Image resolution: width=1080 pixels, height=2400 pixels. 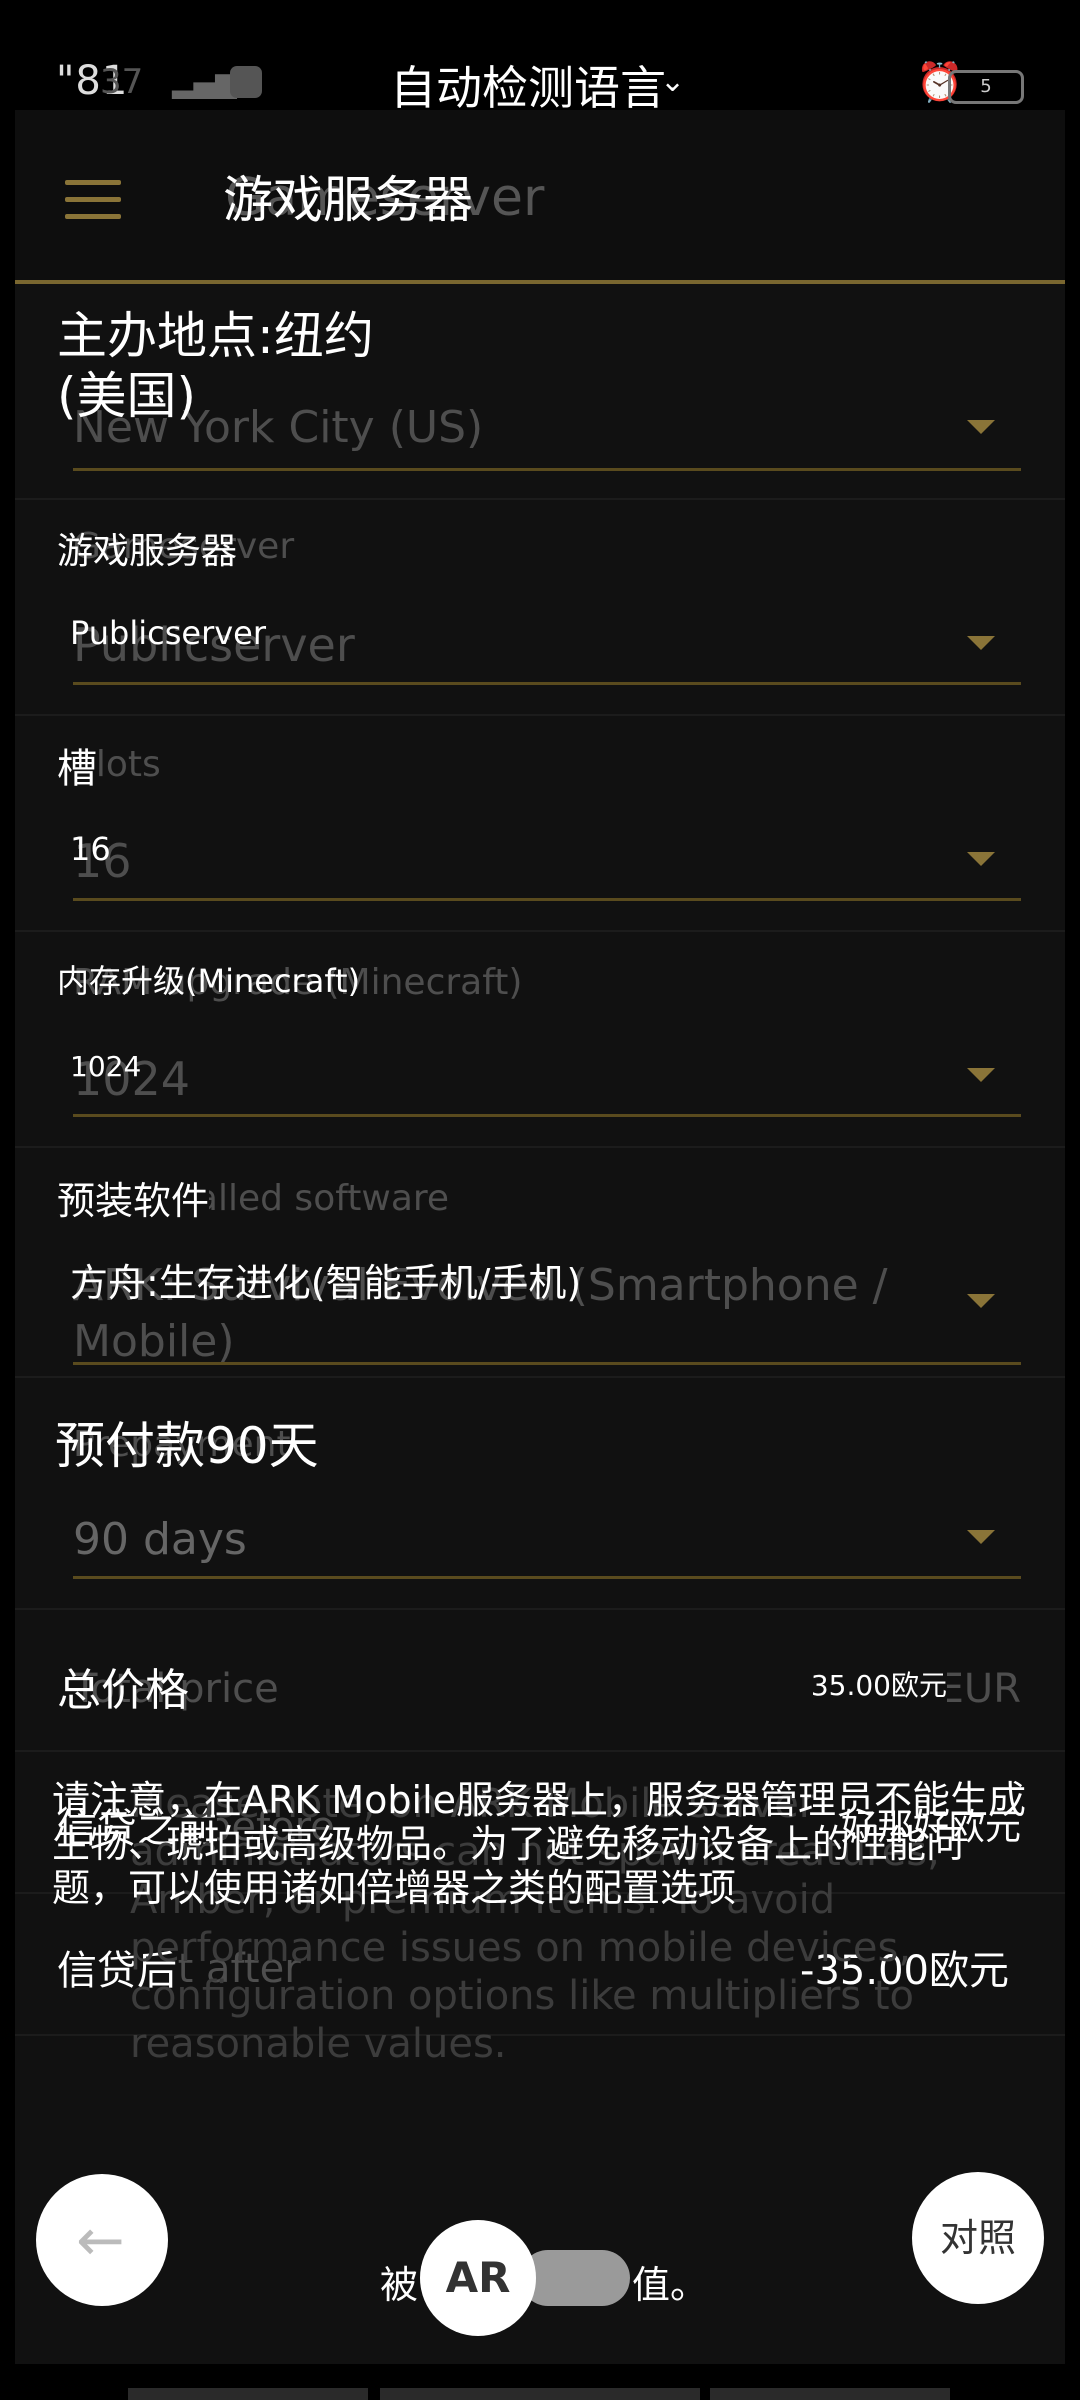 I want to click on software-label: 预装软件, so click(x=133, y=1197).